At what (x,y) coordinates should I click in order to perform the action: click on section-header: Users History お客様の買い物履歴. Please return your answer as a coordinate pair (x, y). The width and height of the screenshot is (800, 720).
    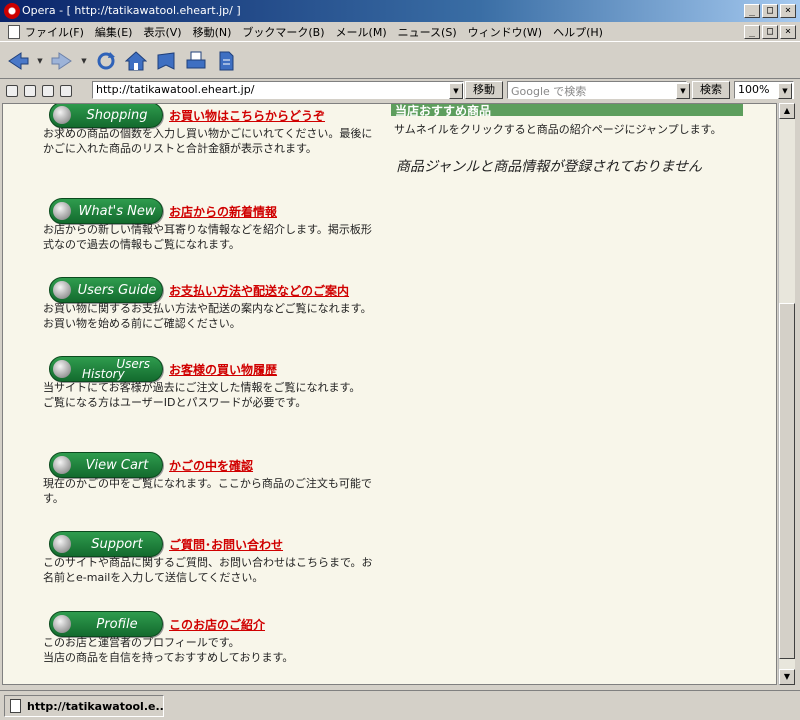
    Looking at the image, I should click on (163, 369).